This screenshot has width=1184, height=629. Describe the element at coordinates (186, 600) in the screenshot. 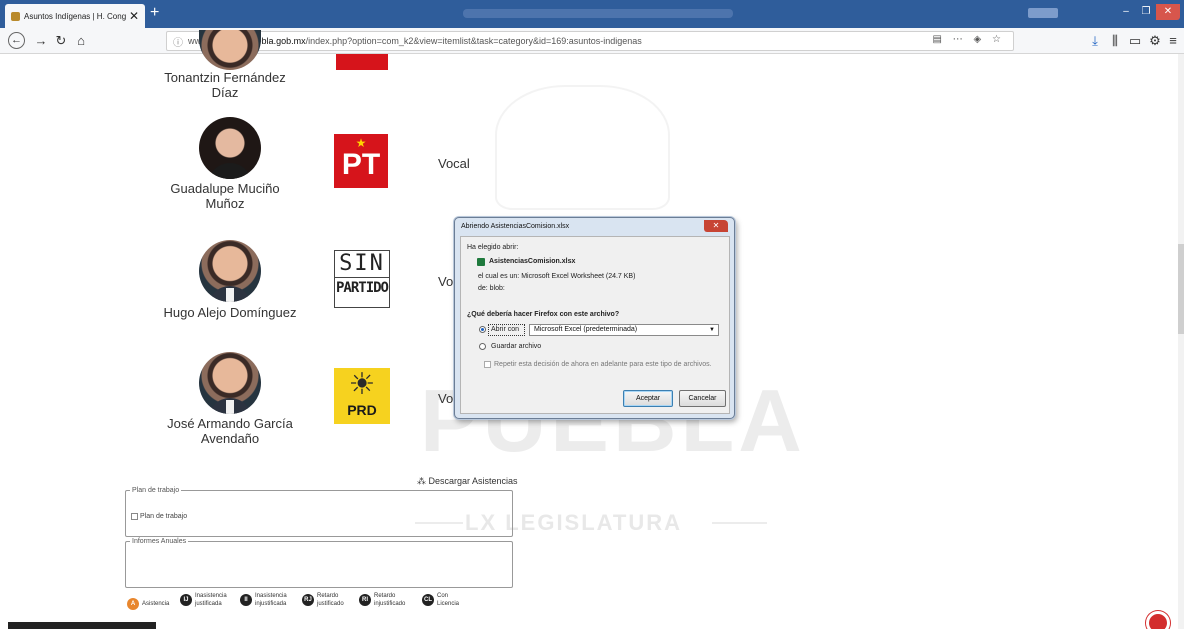

I see `legend-code: IJ` at that location.